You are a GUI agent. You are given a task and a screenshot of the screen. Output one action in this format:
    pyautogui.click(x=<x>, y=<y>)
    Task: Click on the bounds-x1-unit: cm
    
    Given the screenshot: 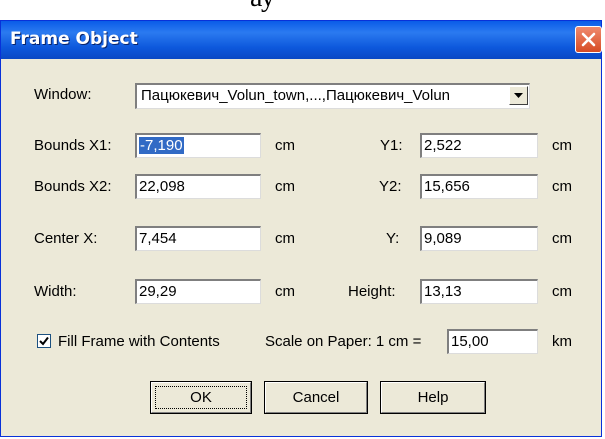 What is the action you would take?
    pyautogui.click(x=285, y=145)
    